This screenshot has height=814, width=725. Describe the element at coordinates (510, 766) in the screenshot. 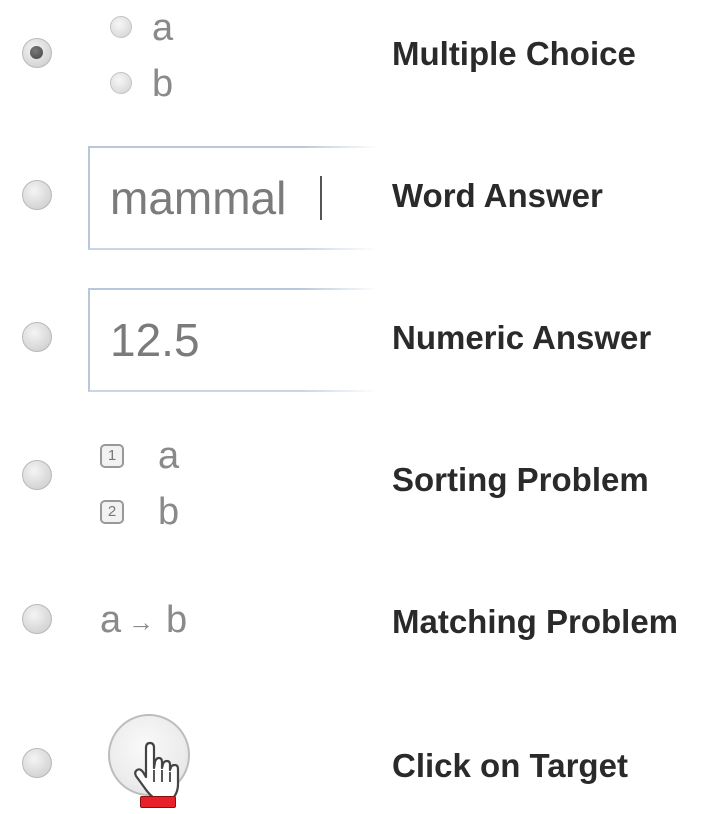

I see `label-click-on-target: Click on Target` at that location.